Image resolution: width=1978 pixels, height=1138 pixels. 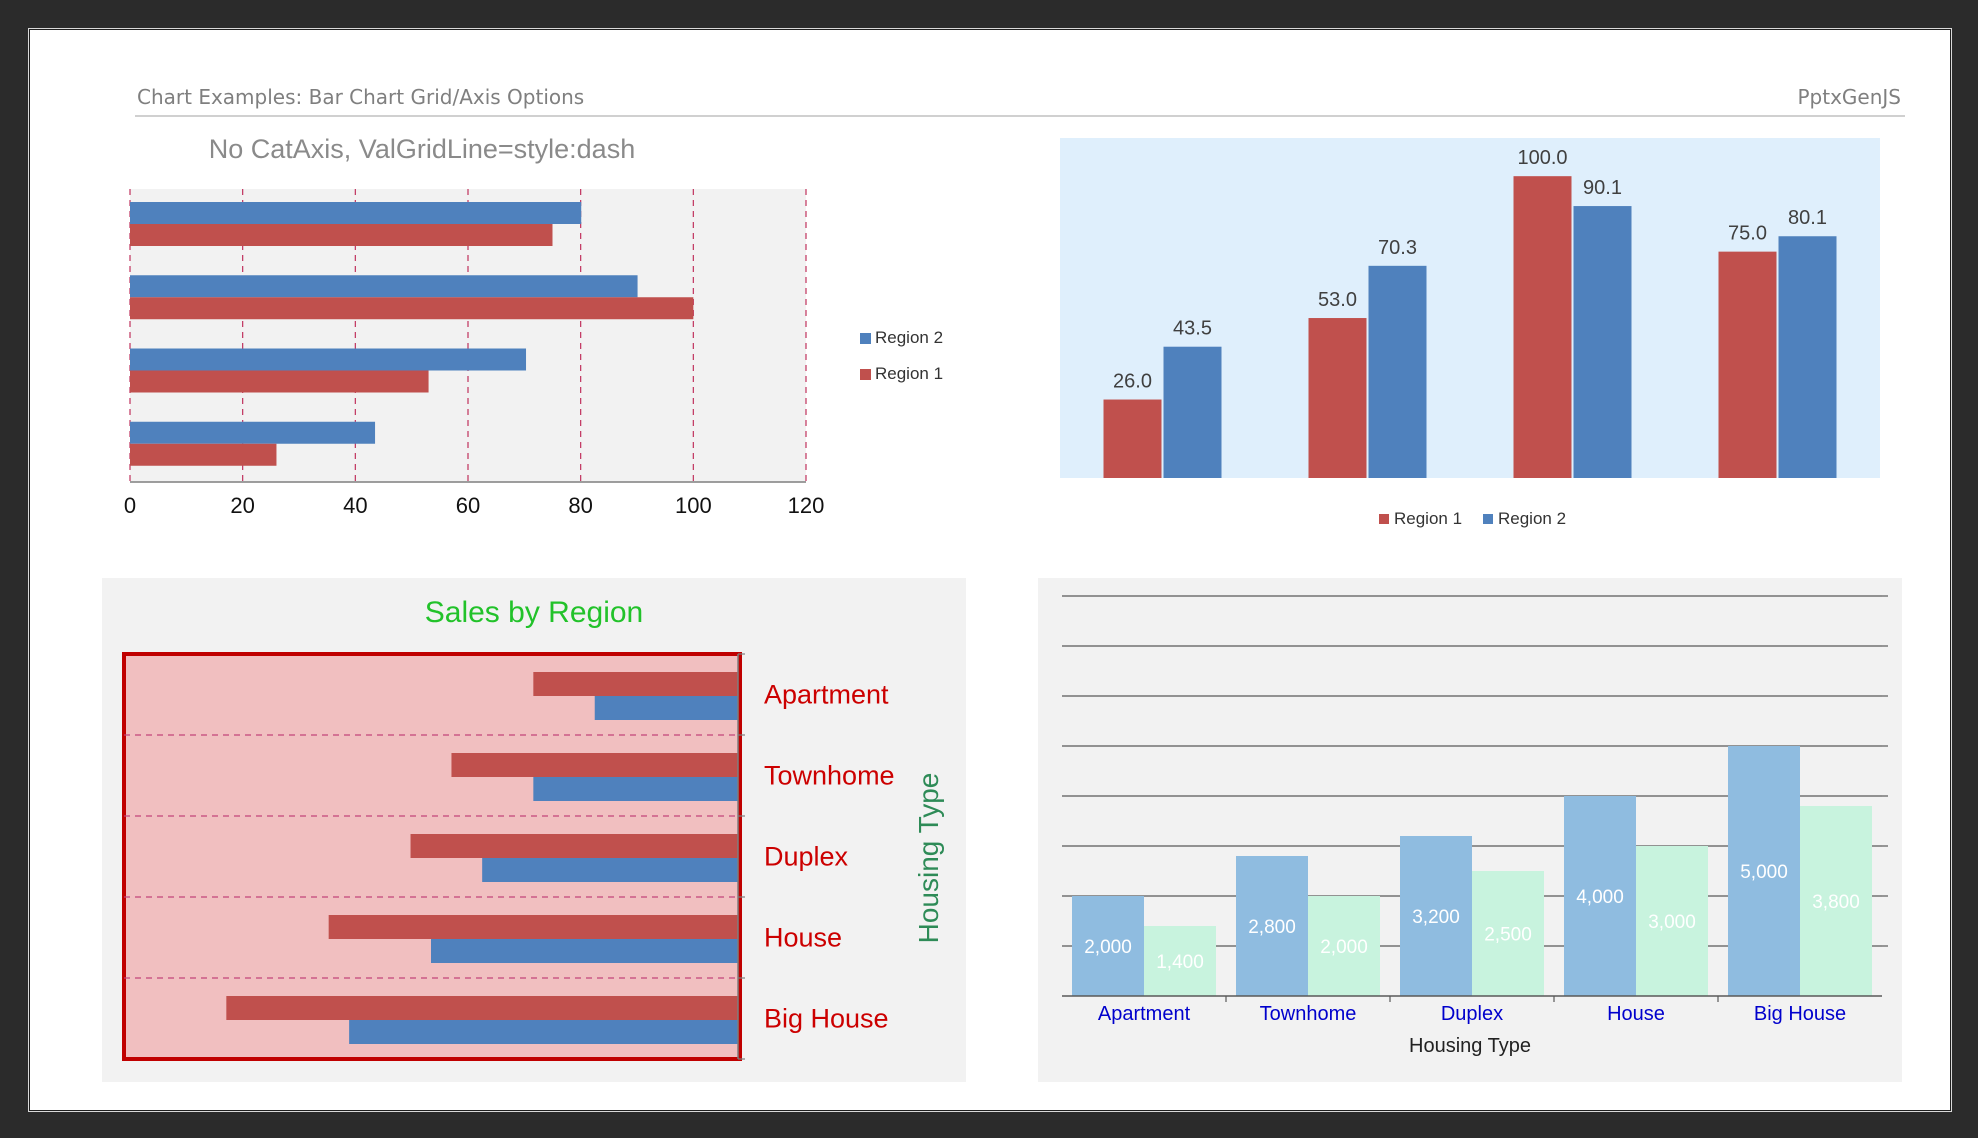 What do you see at coordinates (1747, 234) in the screenshot?
I see `data-label: 75.0` at bounding box center [1747, 234].